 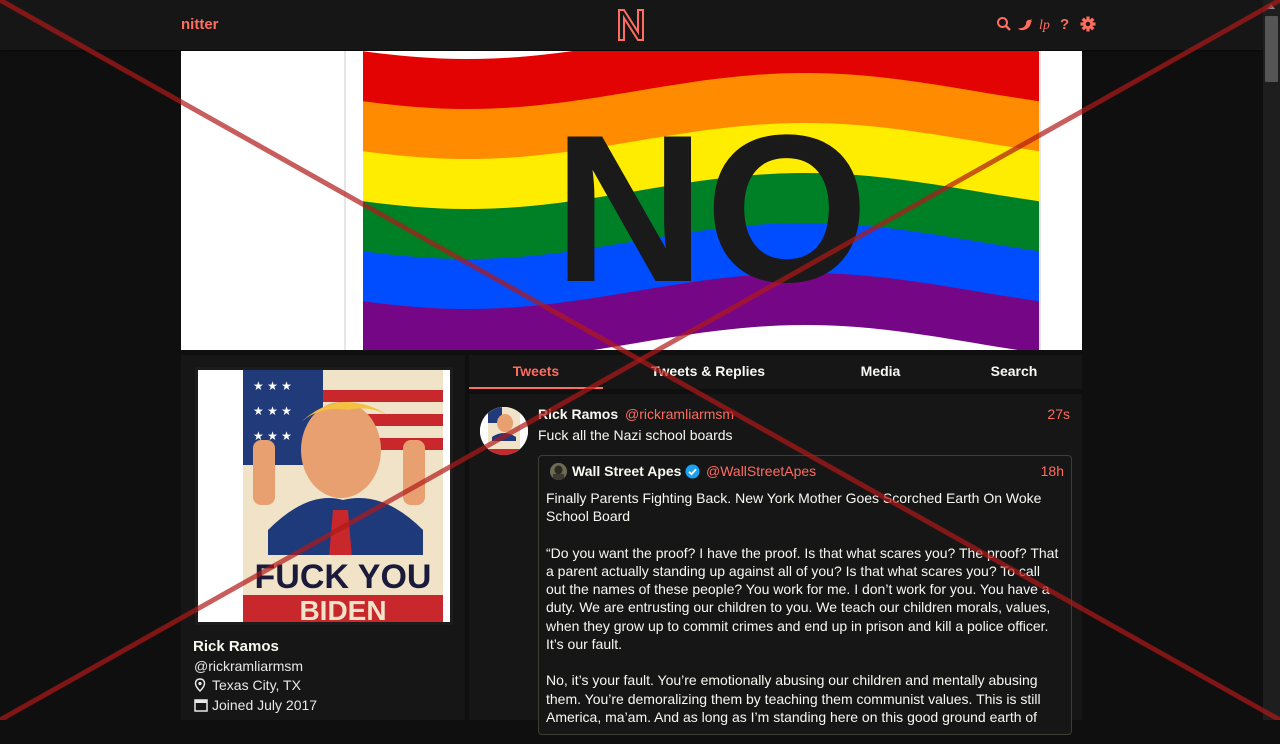 What do you see at coordinates (761, 471) in the screenshot?
I see `quote-author-handle: @WallStreetApes` at bounding box center [761, 471].